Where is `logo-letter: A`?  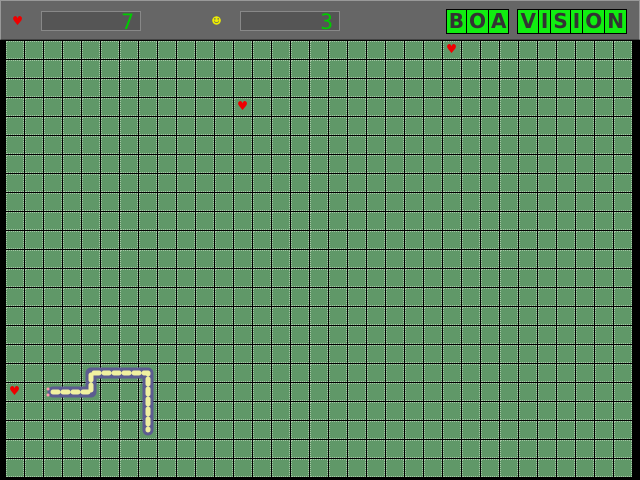
logo-letter: A is located at coordinates (498, 21).